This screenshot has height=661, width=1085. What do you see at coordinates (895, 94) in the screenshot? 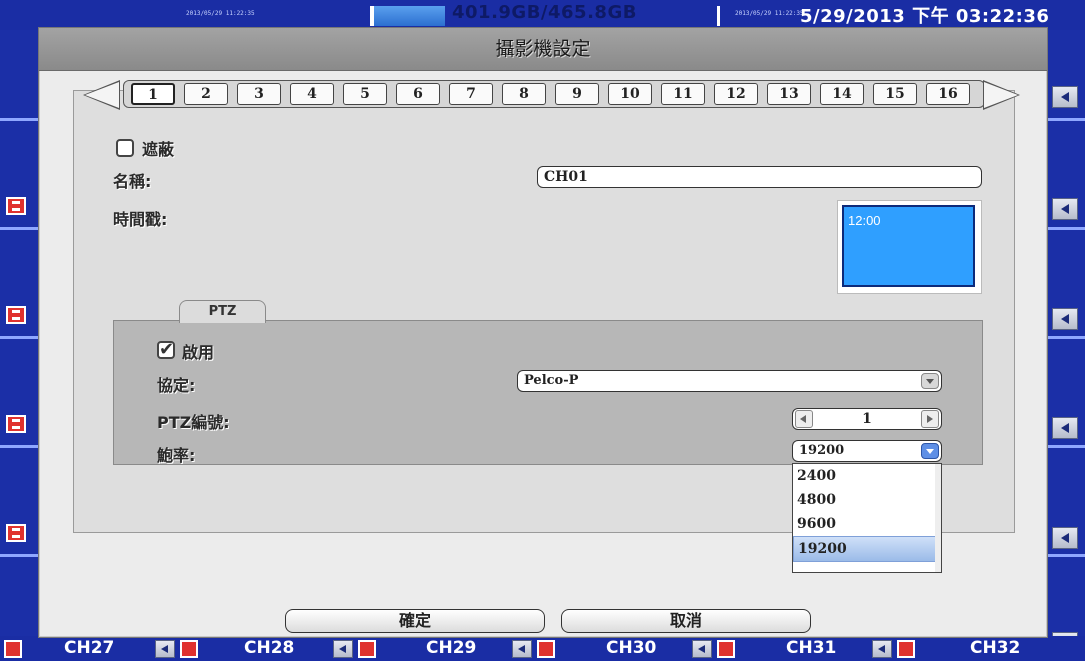
I see `tab-channel-15: 15` at bounding box center [895, 94].